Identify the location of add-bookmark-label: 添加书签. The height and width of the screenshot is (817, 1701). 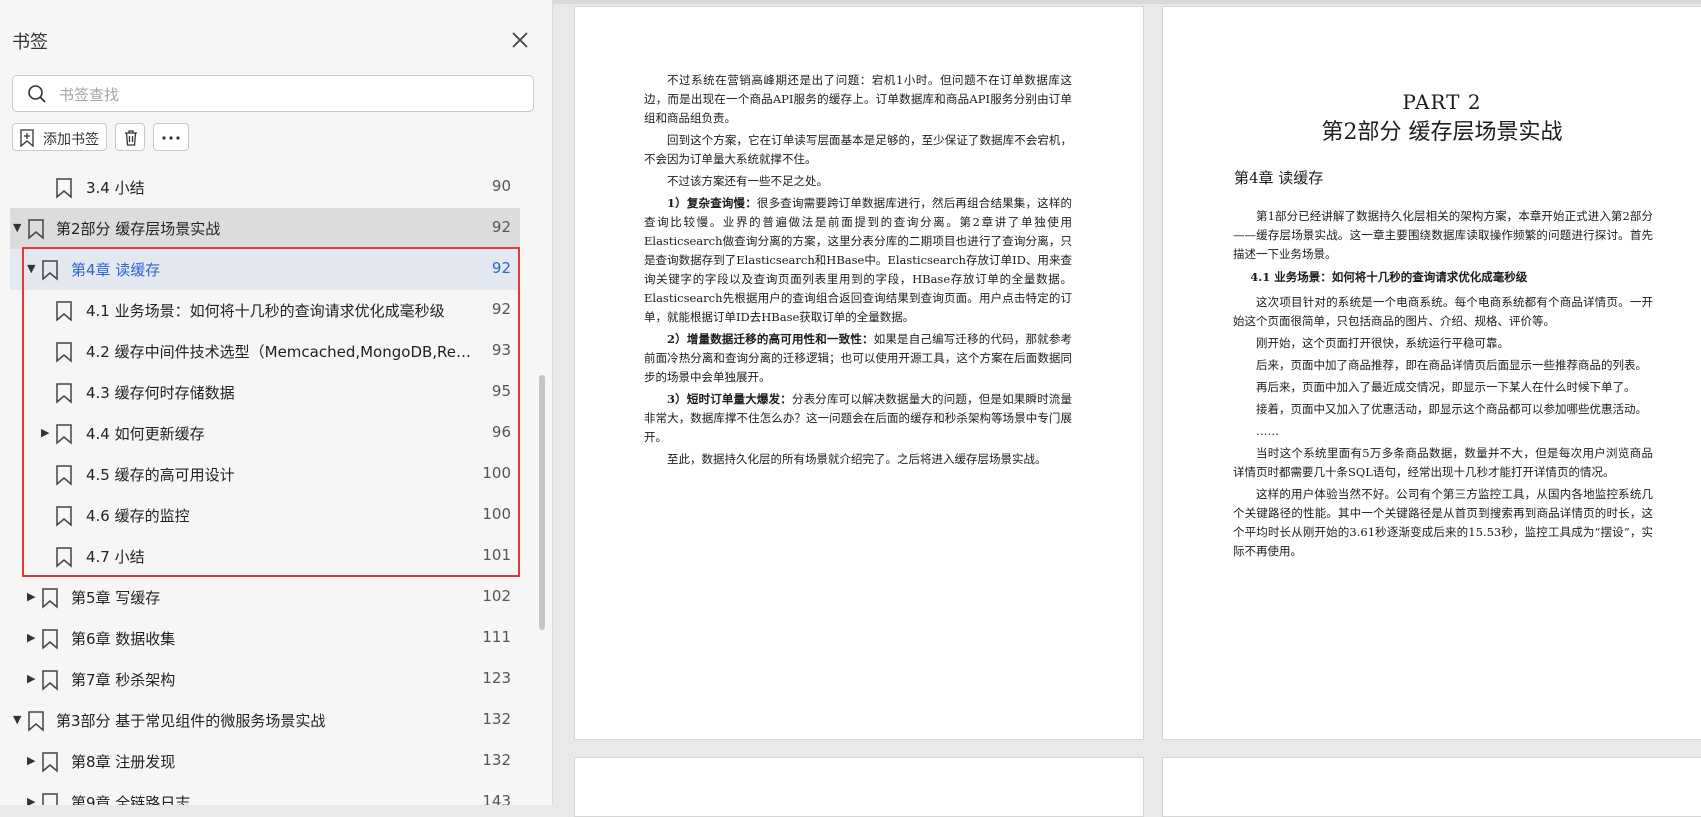
(71, 140).